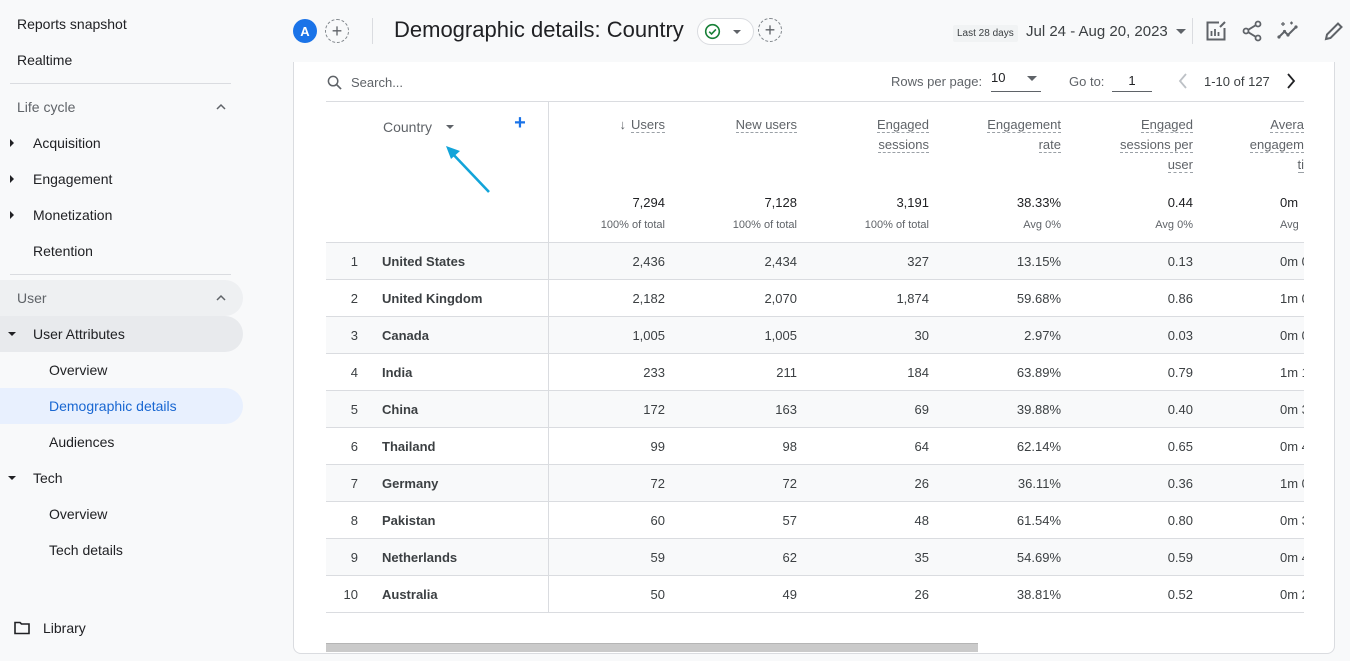 The width and height of the screenshot is (1350, 661). What do you see at coordinates (221, 106) in the screenshot?
I see `chevron-up-icon` at bounding box center [221, 106].